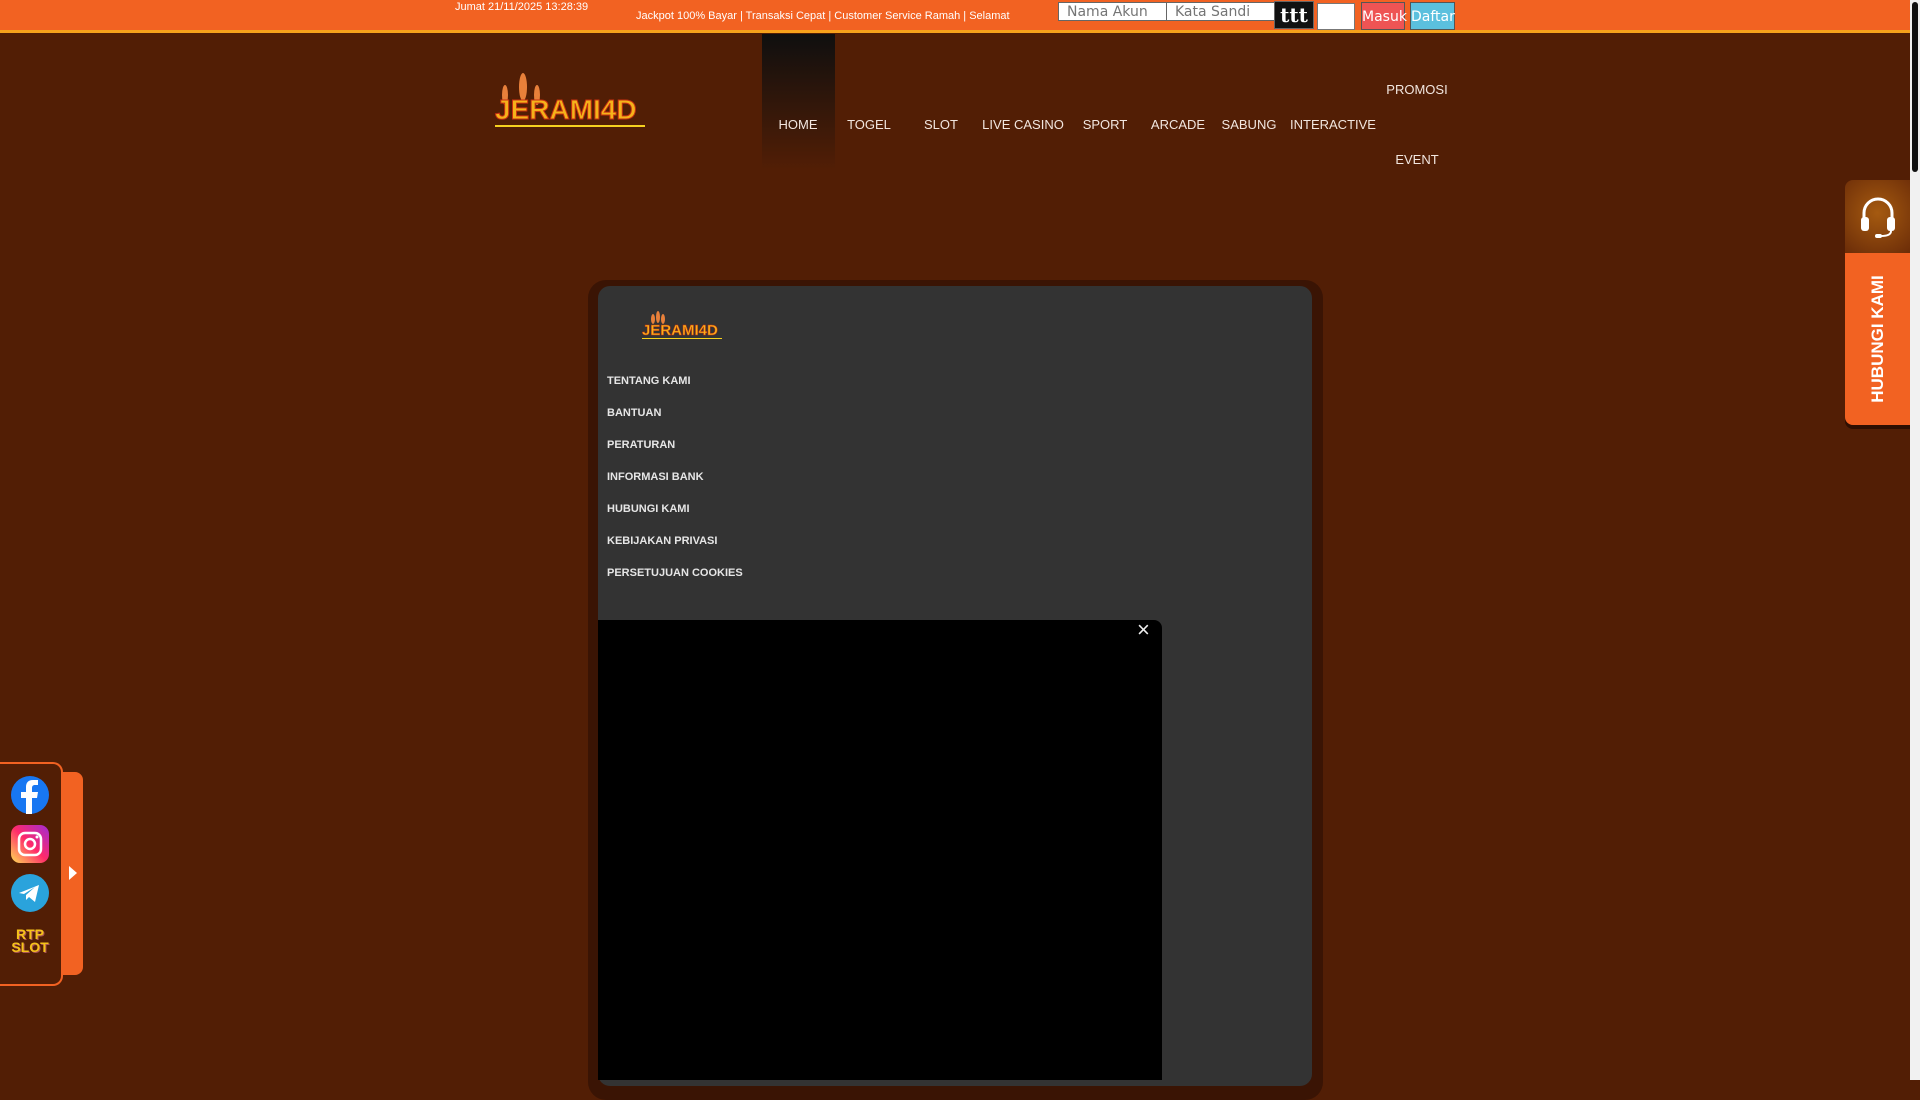 Image resolution: width=1920 pixels, height=1100 pixels. What do you see at coordinates (73, 873) in the screenshot?
I see `social-panel-toggle` at bounding box center [73, 873].